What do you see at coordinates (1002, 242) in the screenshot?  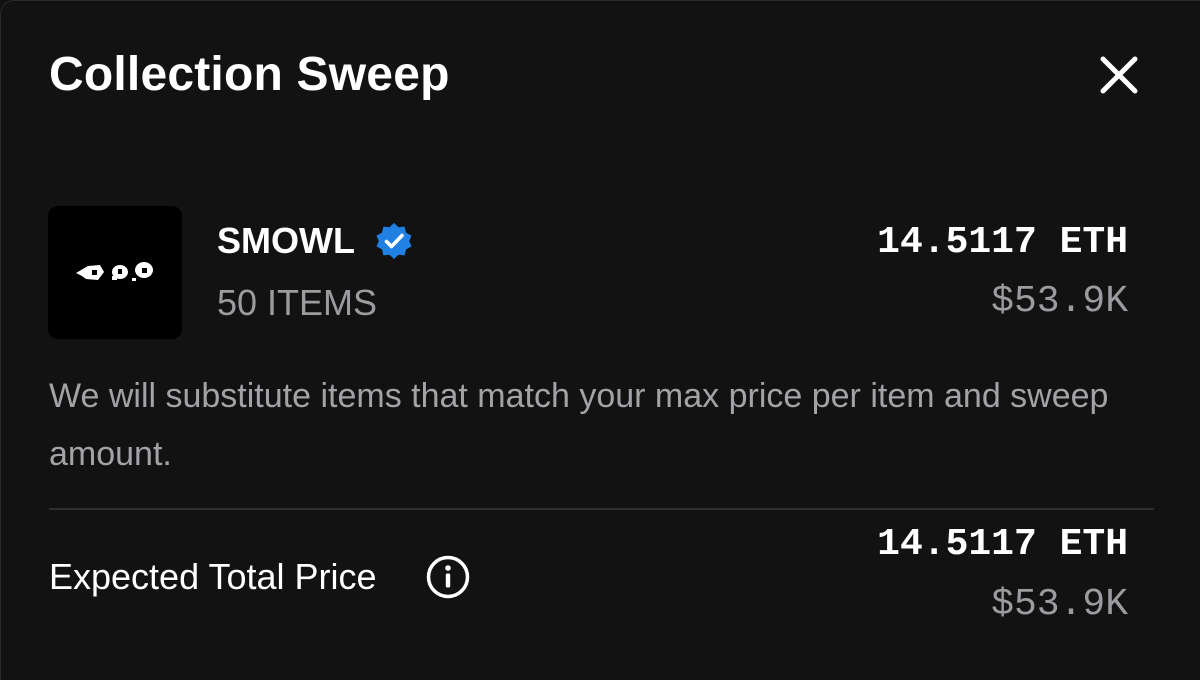 I see `collection-price-eth: 14.5117 ETH` at bounding box center [1002, 242].